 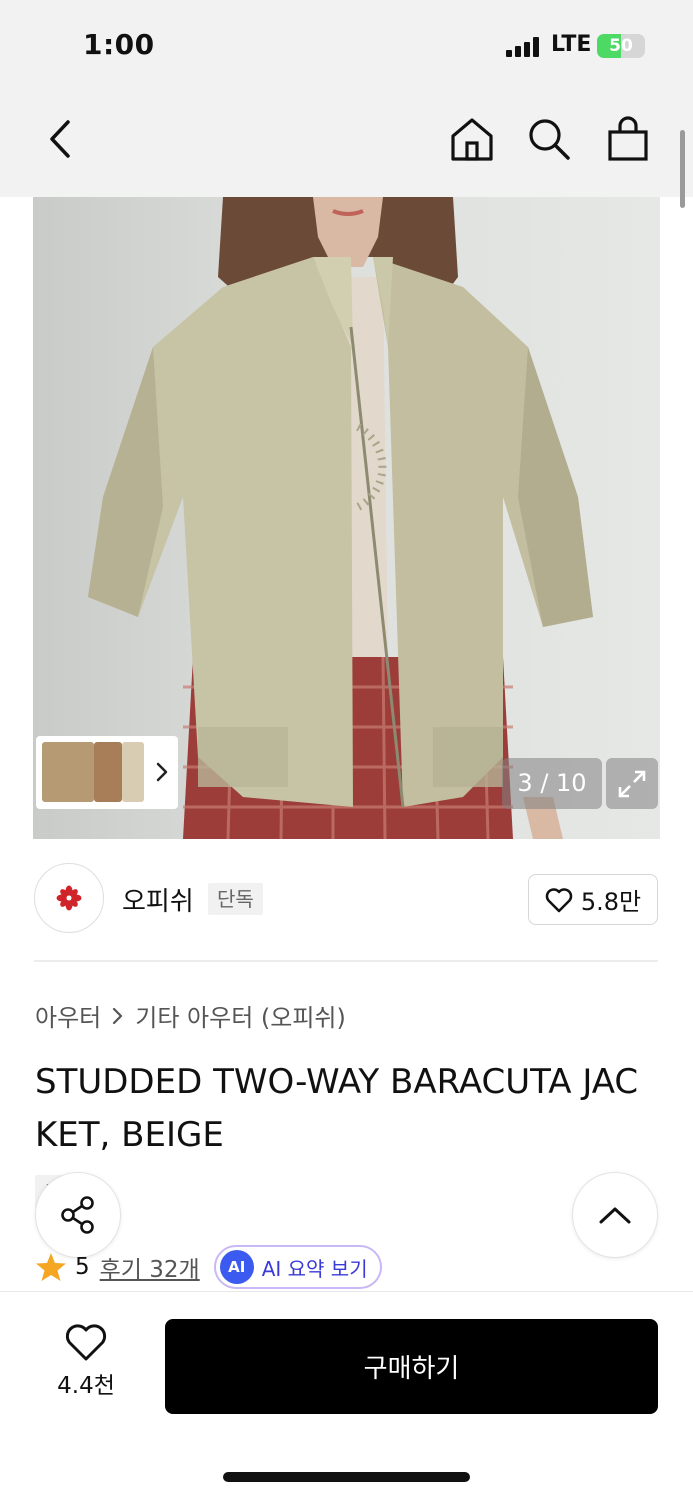 I want to click on cart-button, so click(x=628, y=139).